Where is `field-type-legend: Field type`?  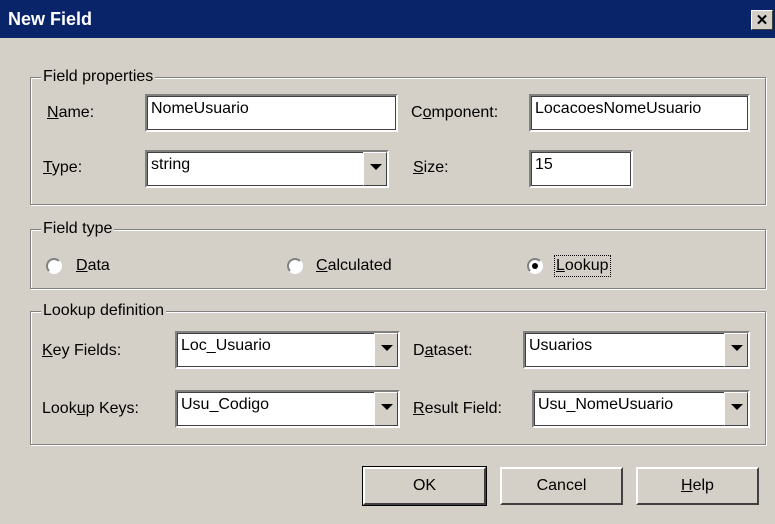 field-type-legend: Field type is located at coordinates (78, 229).